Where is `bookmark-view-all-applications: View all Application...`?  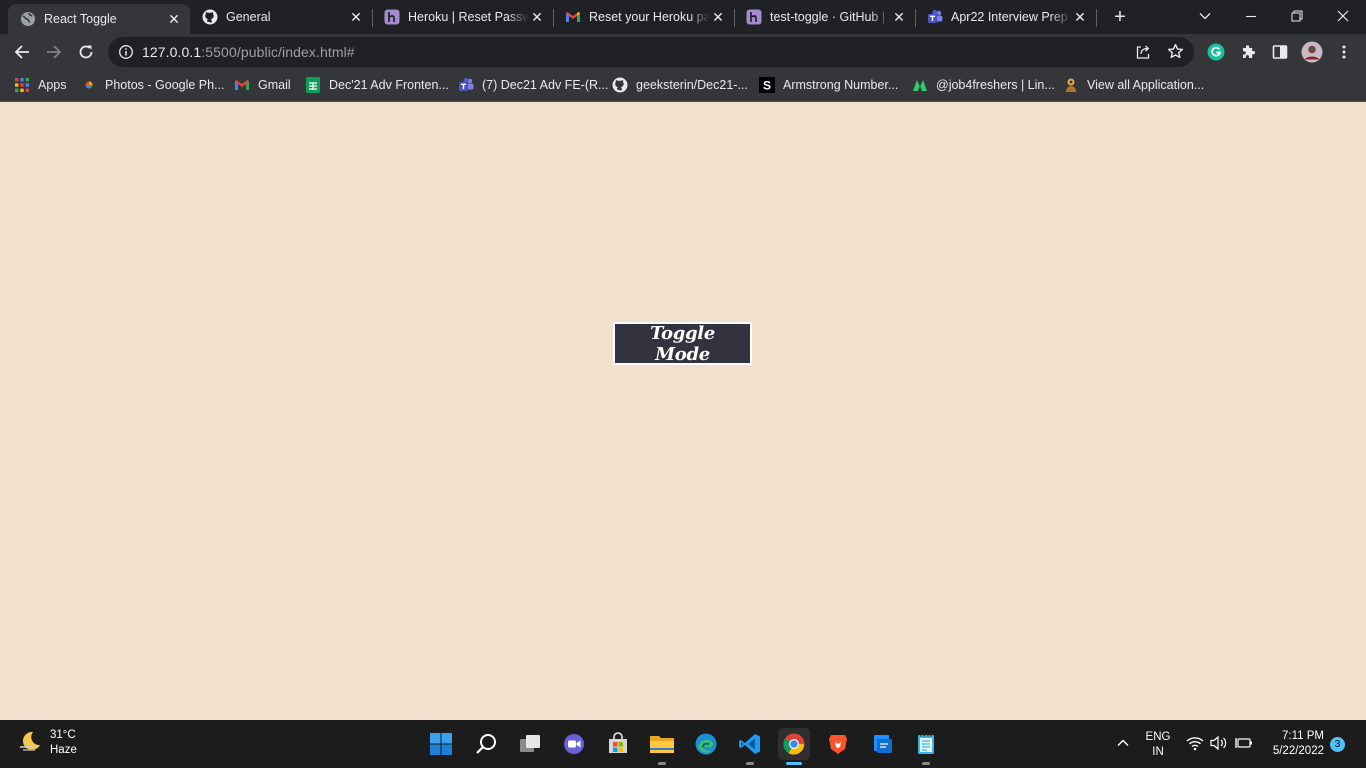 bookmark-view-all-applications: View all Application... is located at coordinates (1133, 85).